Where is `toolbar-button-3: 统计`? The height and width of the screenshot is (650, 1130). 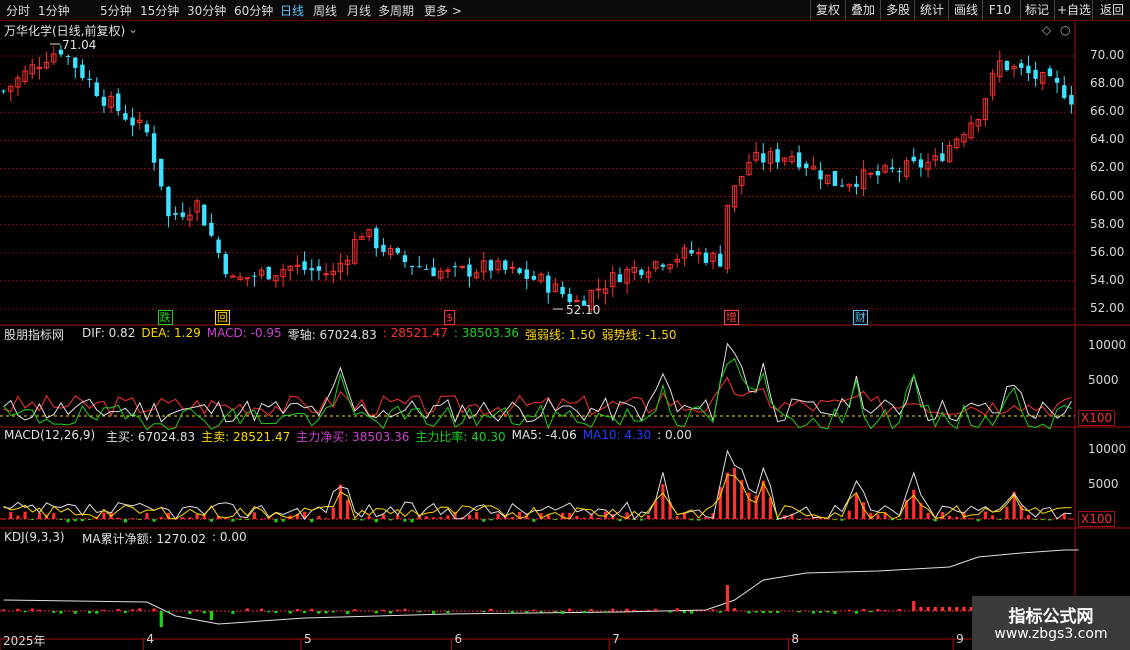 toolbar-button-3: 统计 is located at coordinates (931, 10).